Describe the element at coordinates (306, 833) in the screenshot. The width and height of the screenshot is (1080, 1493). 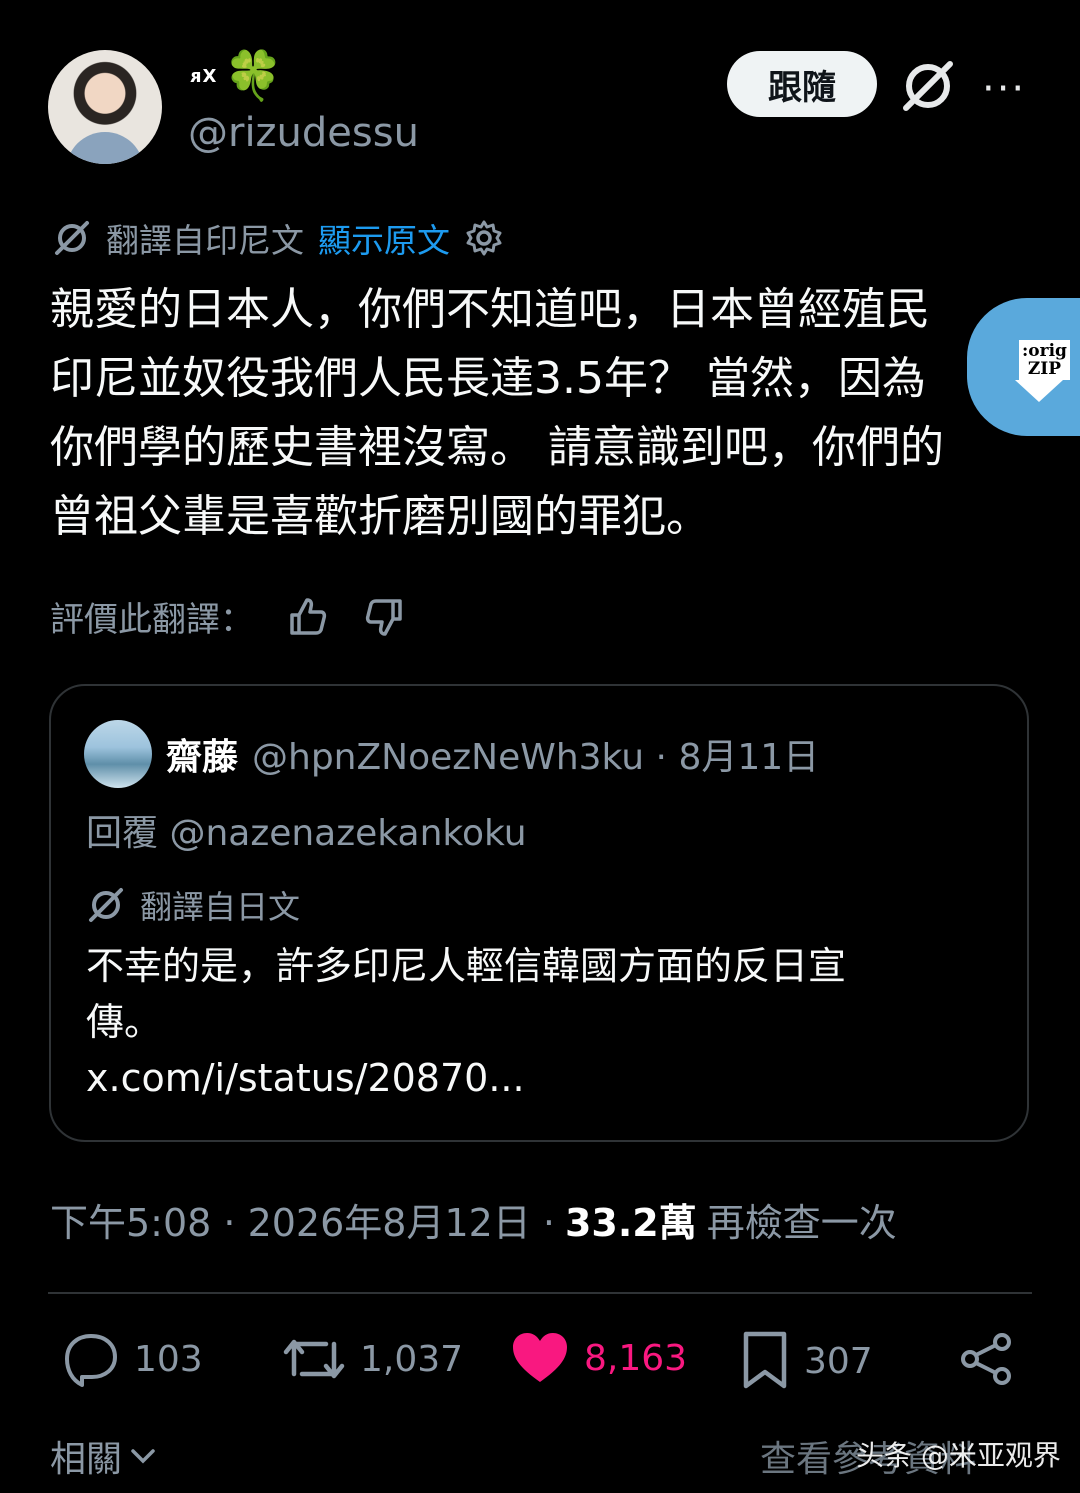
I see `quoted-reply-to: 回覆 @nazenazekankoku` at that location.